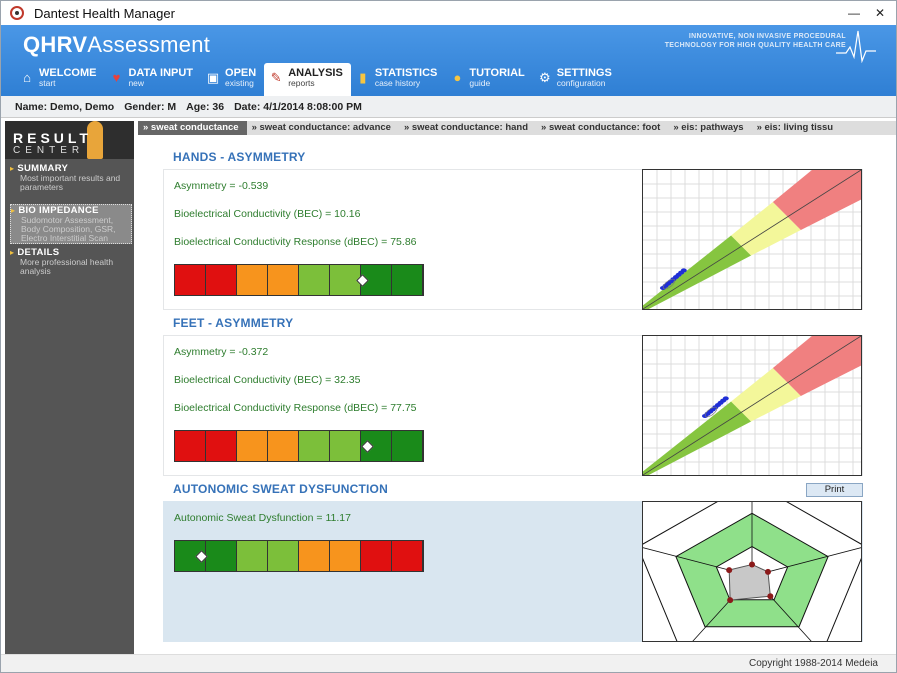 The height and width of the screenshot is (673, 897). I want to click on hands-asymmetry: Asymmetry = -0.539, so click(221, 186).